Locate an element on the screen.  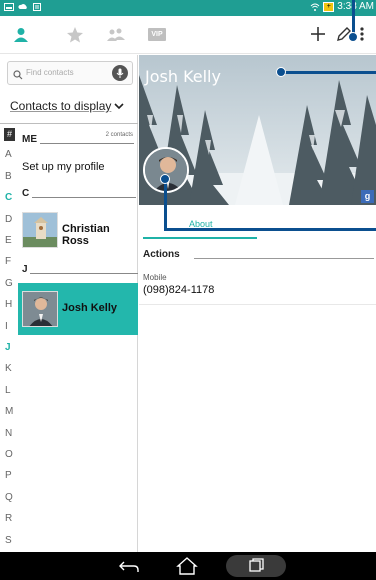
clipboard-notification-icon is located at coordinates (37, 7).